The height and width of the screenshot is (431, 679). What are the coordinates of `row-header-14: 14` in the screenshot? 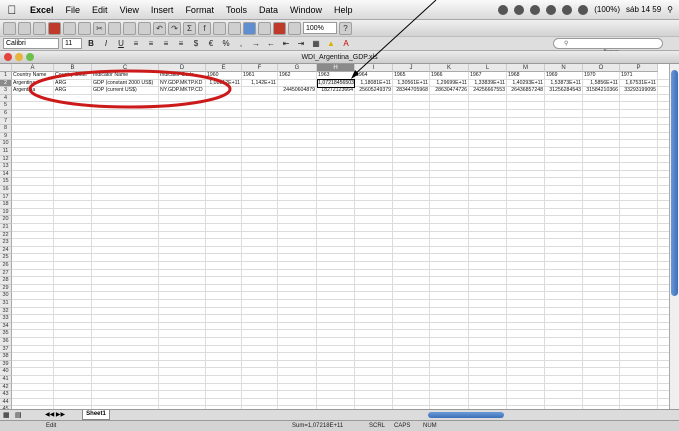 It's located at (6, 174).